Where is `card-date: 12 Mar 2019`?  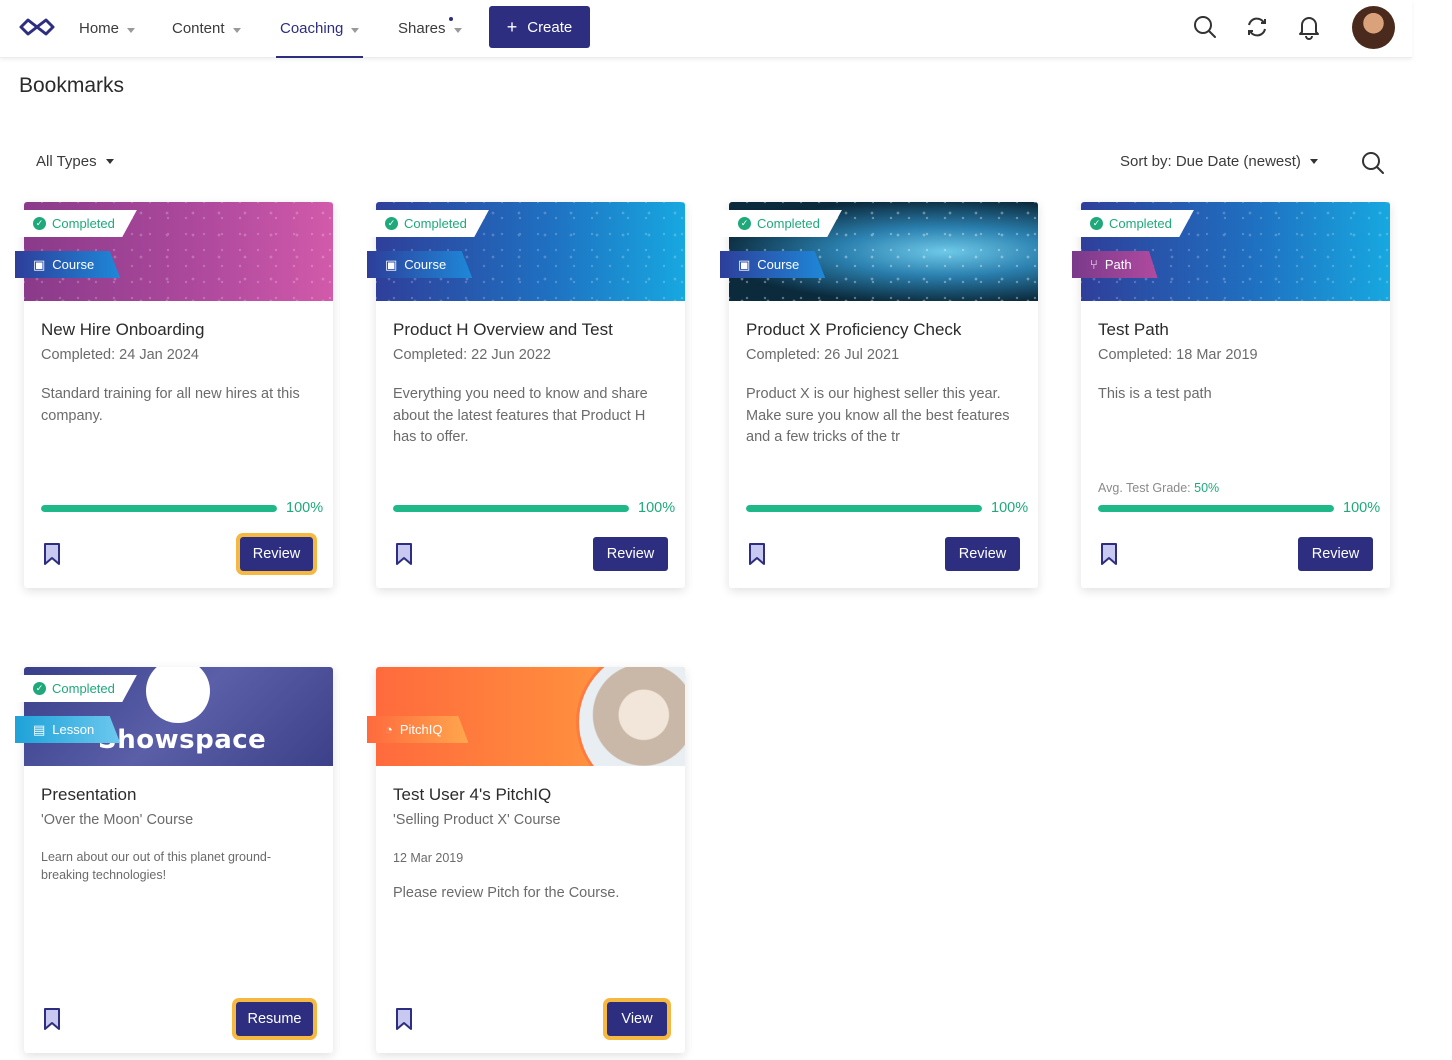
card-date: 12 Mar 2019 is located at coordinates (428, 858).